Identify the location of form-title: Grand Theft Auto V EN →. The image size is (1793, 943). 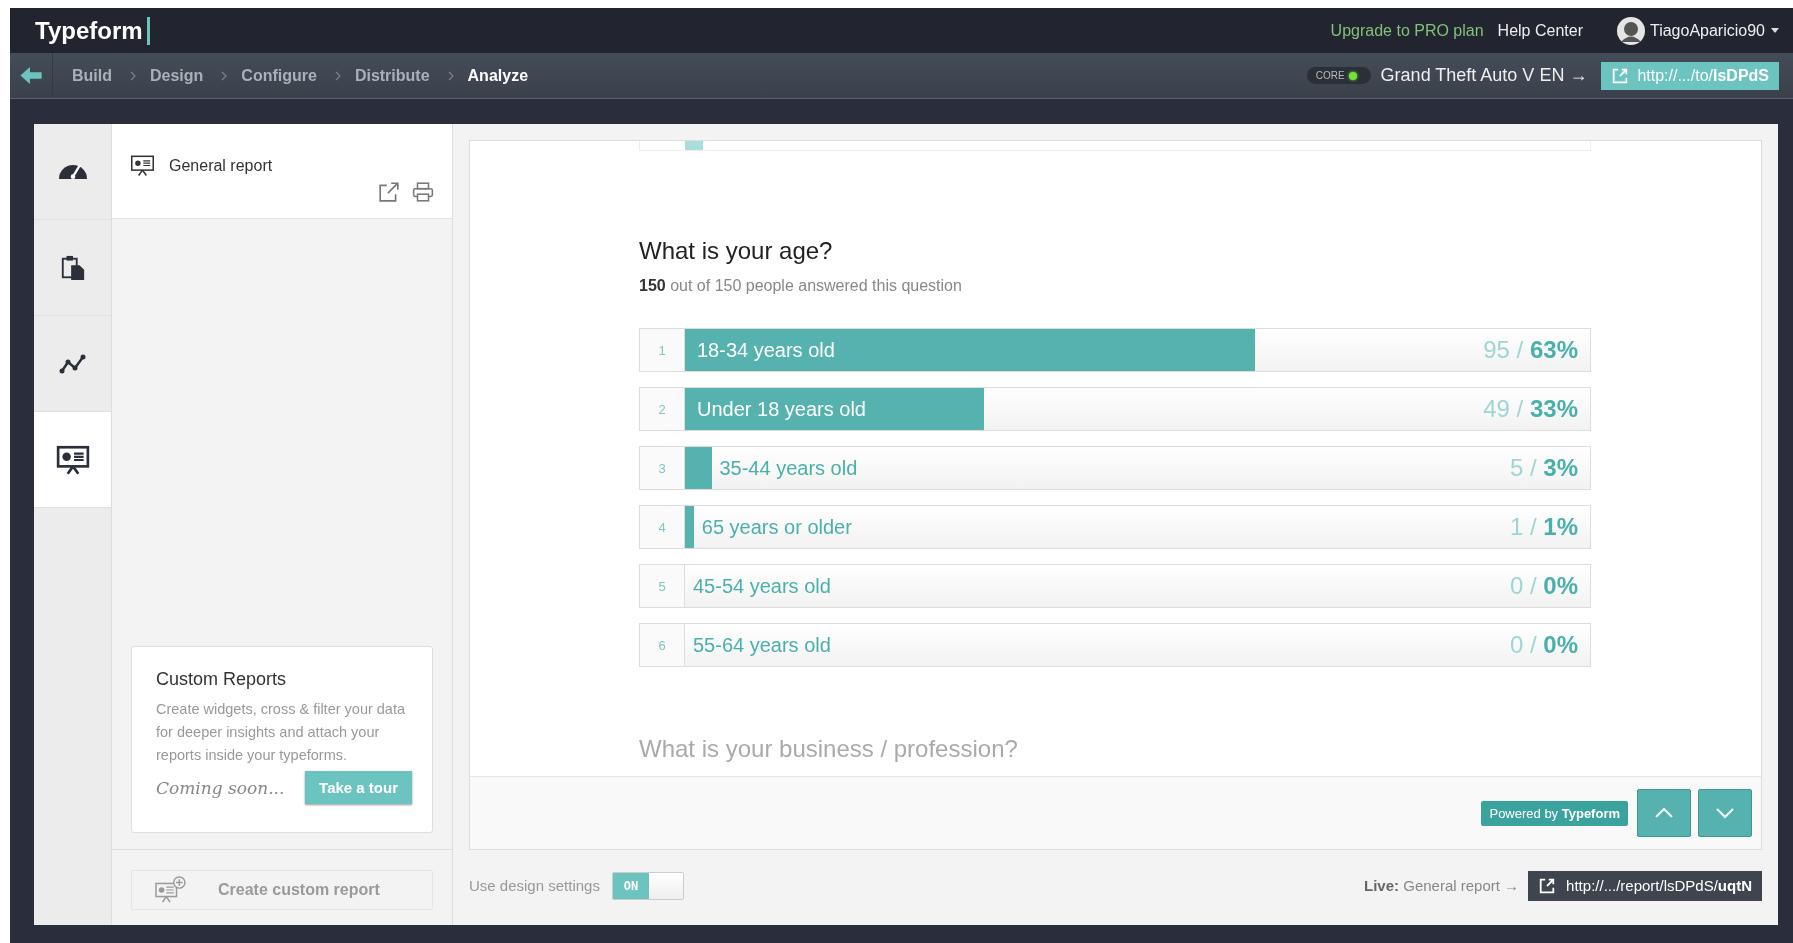
(1484, 75).